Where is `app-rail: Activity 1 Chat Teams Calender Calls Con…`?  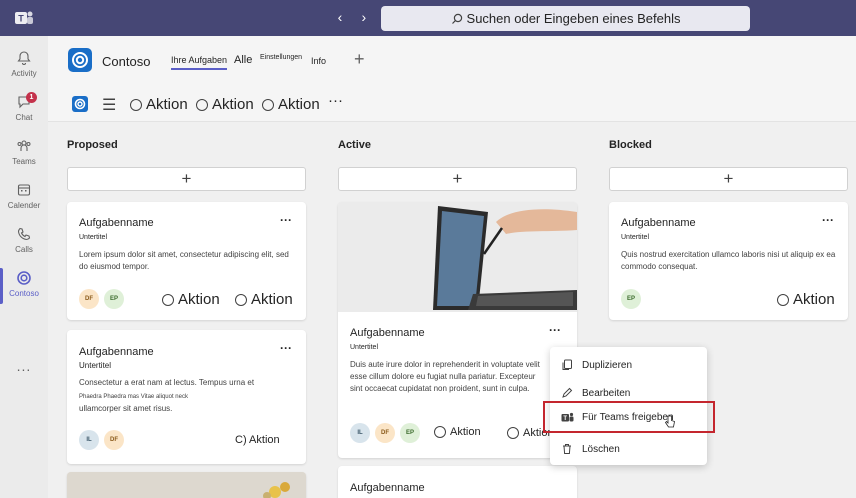
app-rail: Activity 1 Chat Teams Calender Calls Con… is located at coordinates (24, 267).